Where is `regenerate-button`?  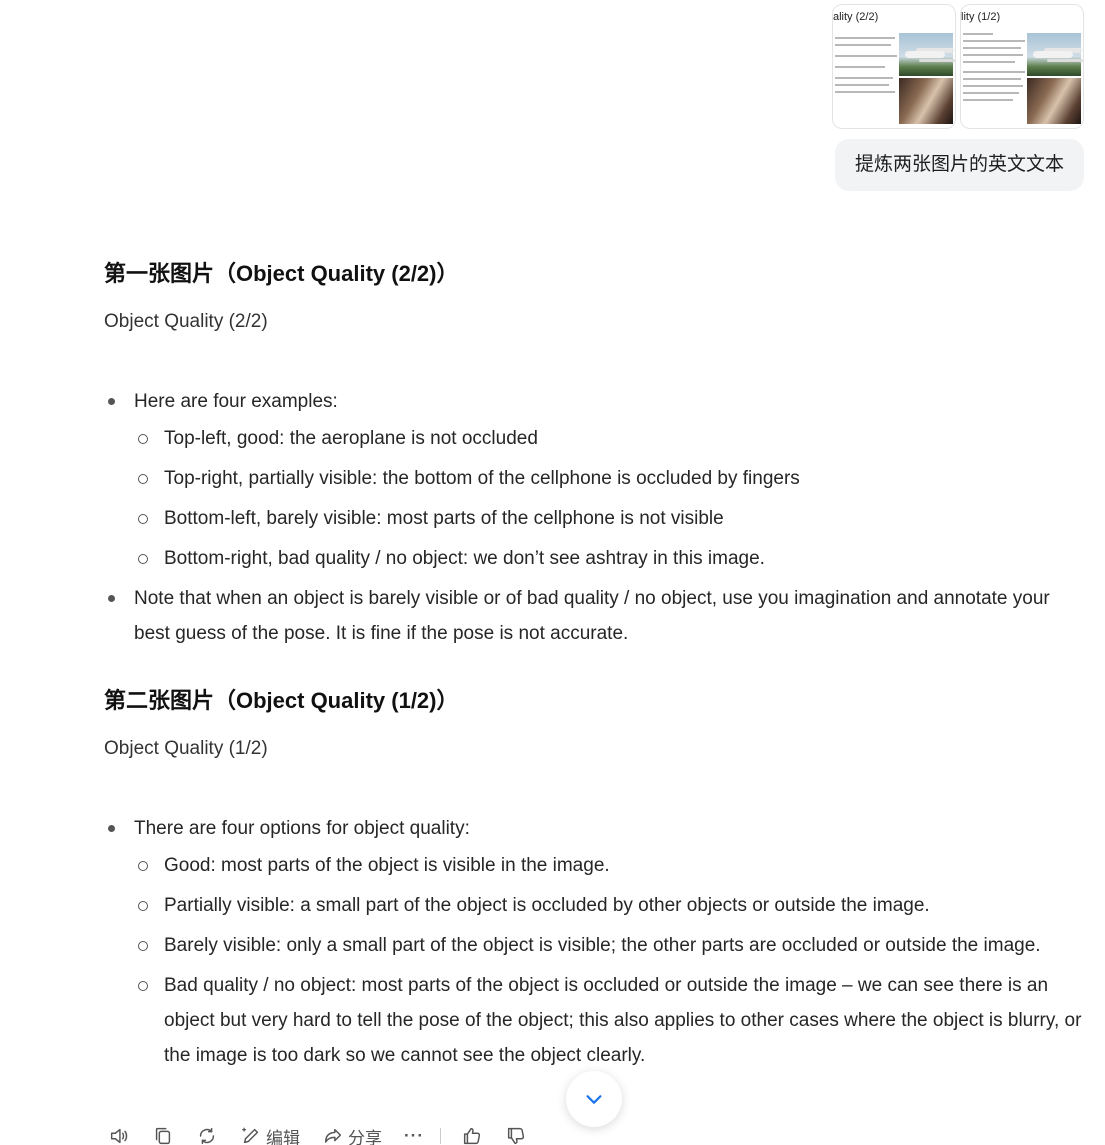
regenerate-button is located at coordinates (207, 1135).